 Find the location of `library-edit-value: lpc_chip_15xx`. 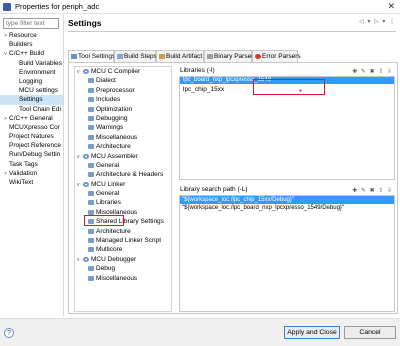

library-edit-value: lpc_chip_15xx is located at coordinates (203, 89).